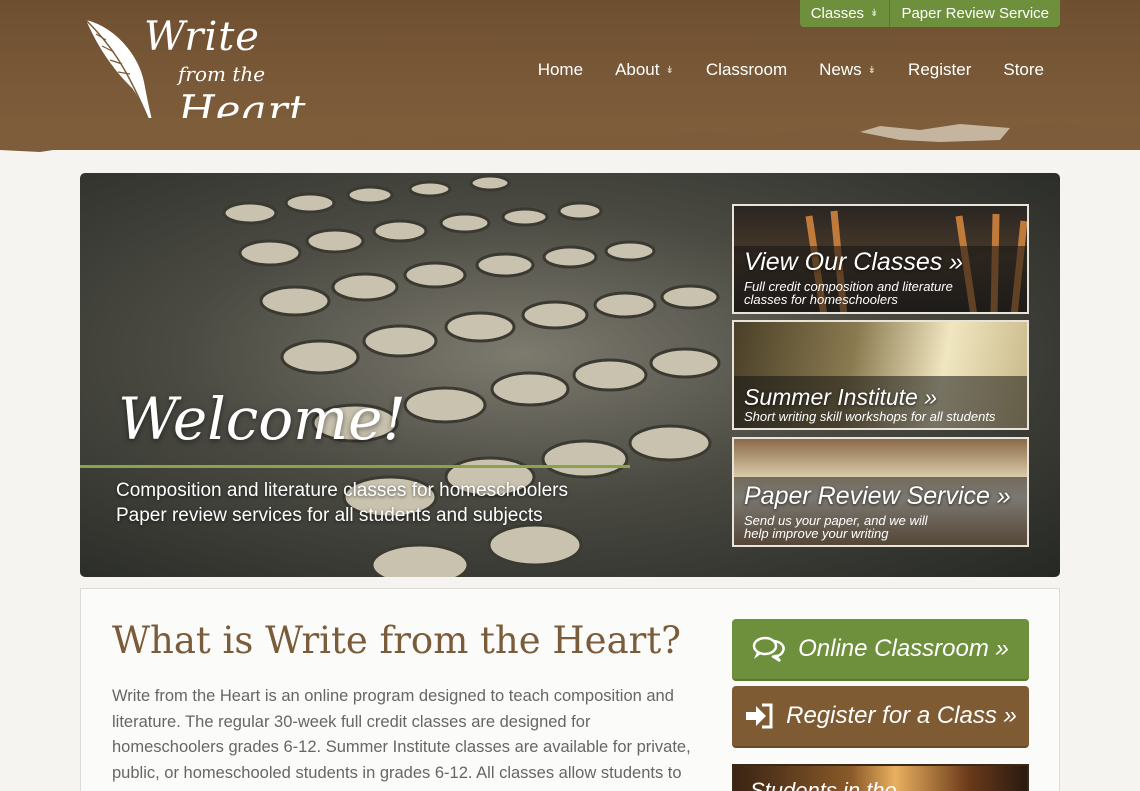 The height and width of the screenshot is (791, 1140). I want to click on sign-in-icon, so click(759, 716).